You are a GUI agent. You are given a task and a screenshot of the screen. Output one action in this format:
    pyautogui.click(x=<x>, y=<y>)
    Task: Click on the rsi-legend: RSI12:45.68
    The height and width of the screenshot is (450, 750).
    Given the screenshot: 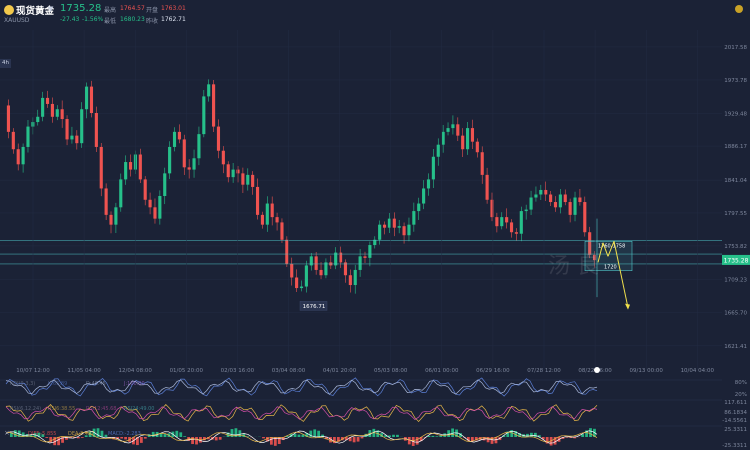 What is the action you would take?
    pyautogui.click(x=101, y=409)
    